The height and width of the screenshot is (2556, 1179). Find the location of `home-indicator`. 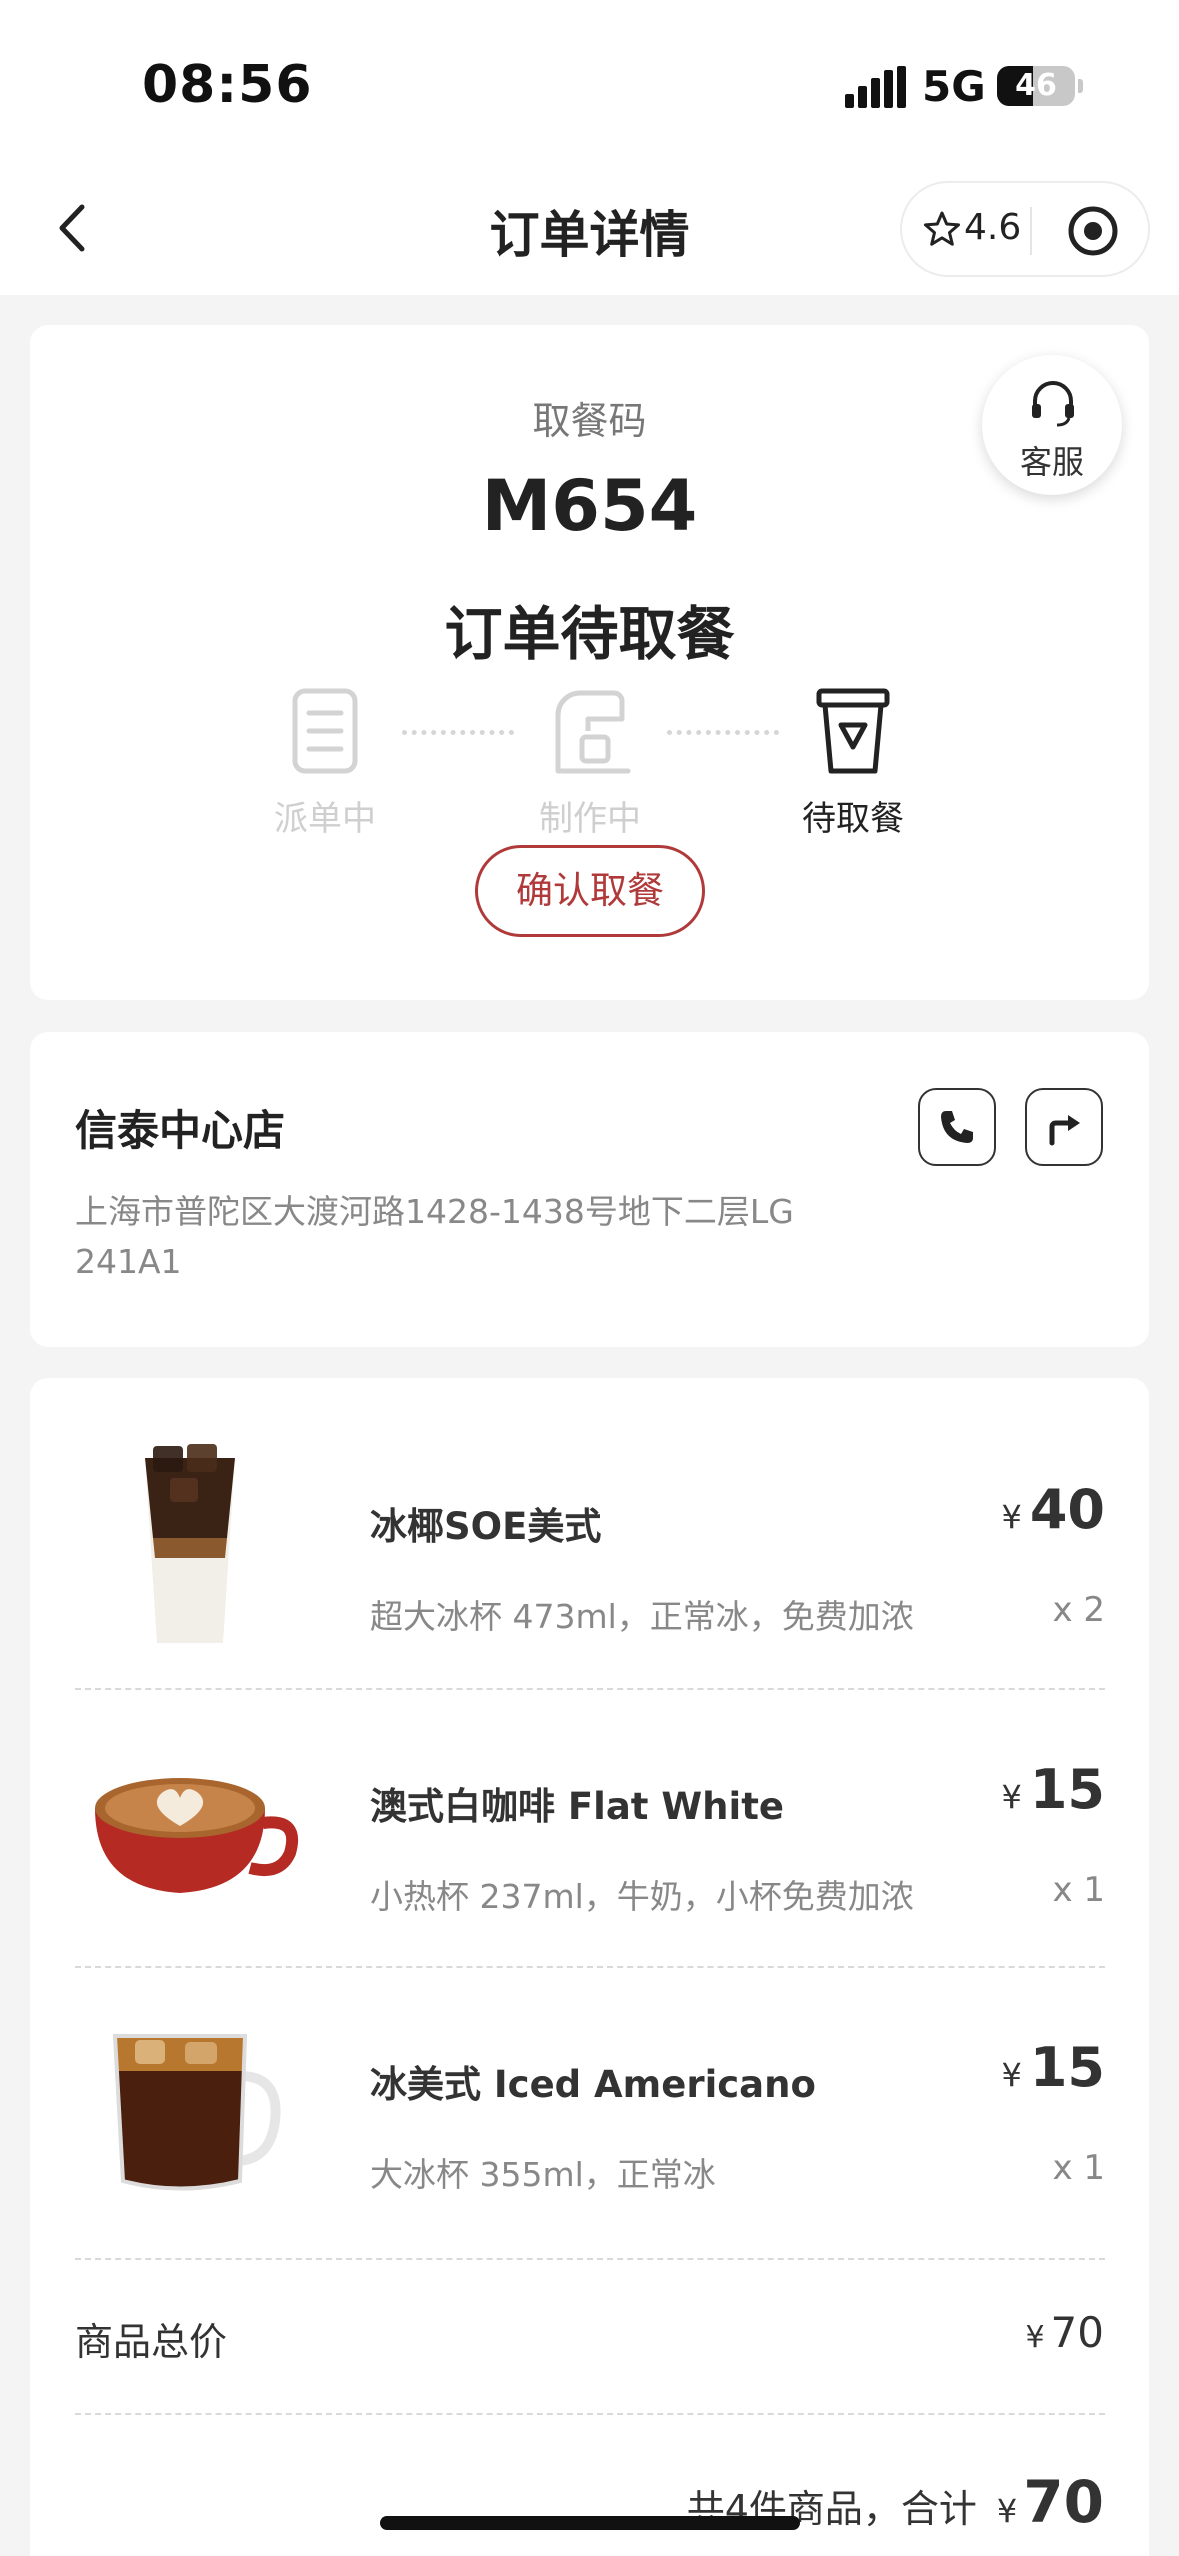

home-indicator is located at coordinates (590, 2523).